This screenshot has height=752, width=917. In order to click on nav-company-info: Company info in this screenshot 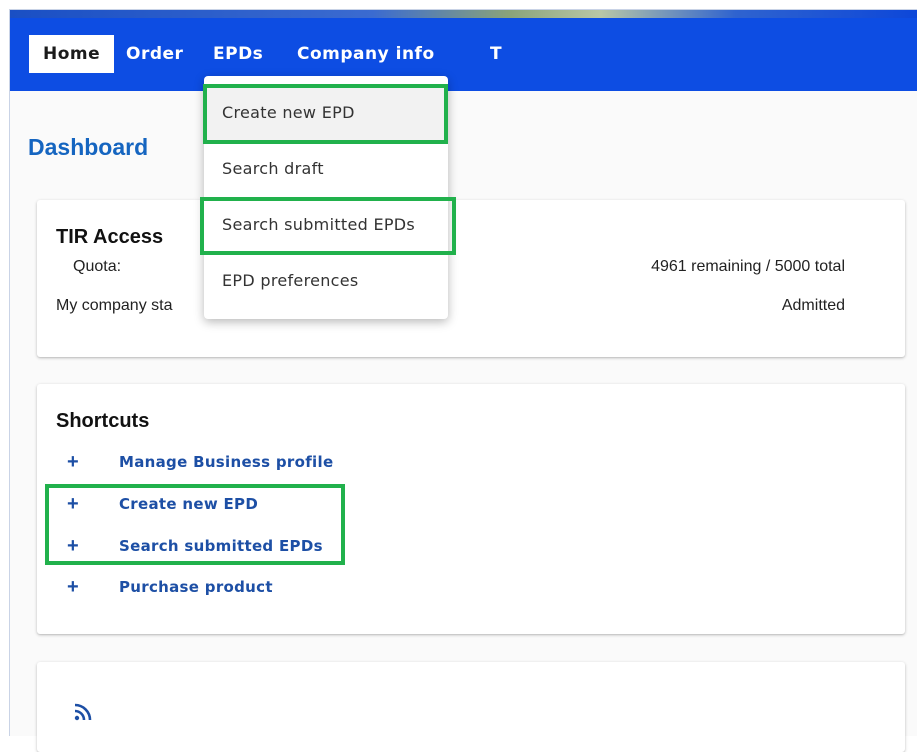, I will do `click(366, 54)`.